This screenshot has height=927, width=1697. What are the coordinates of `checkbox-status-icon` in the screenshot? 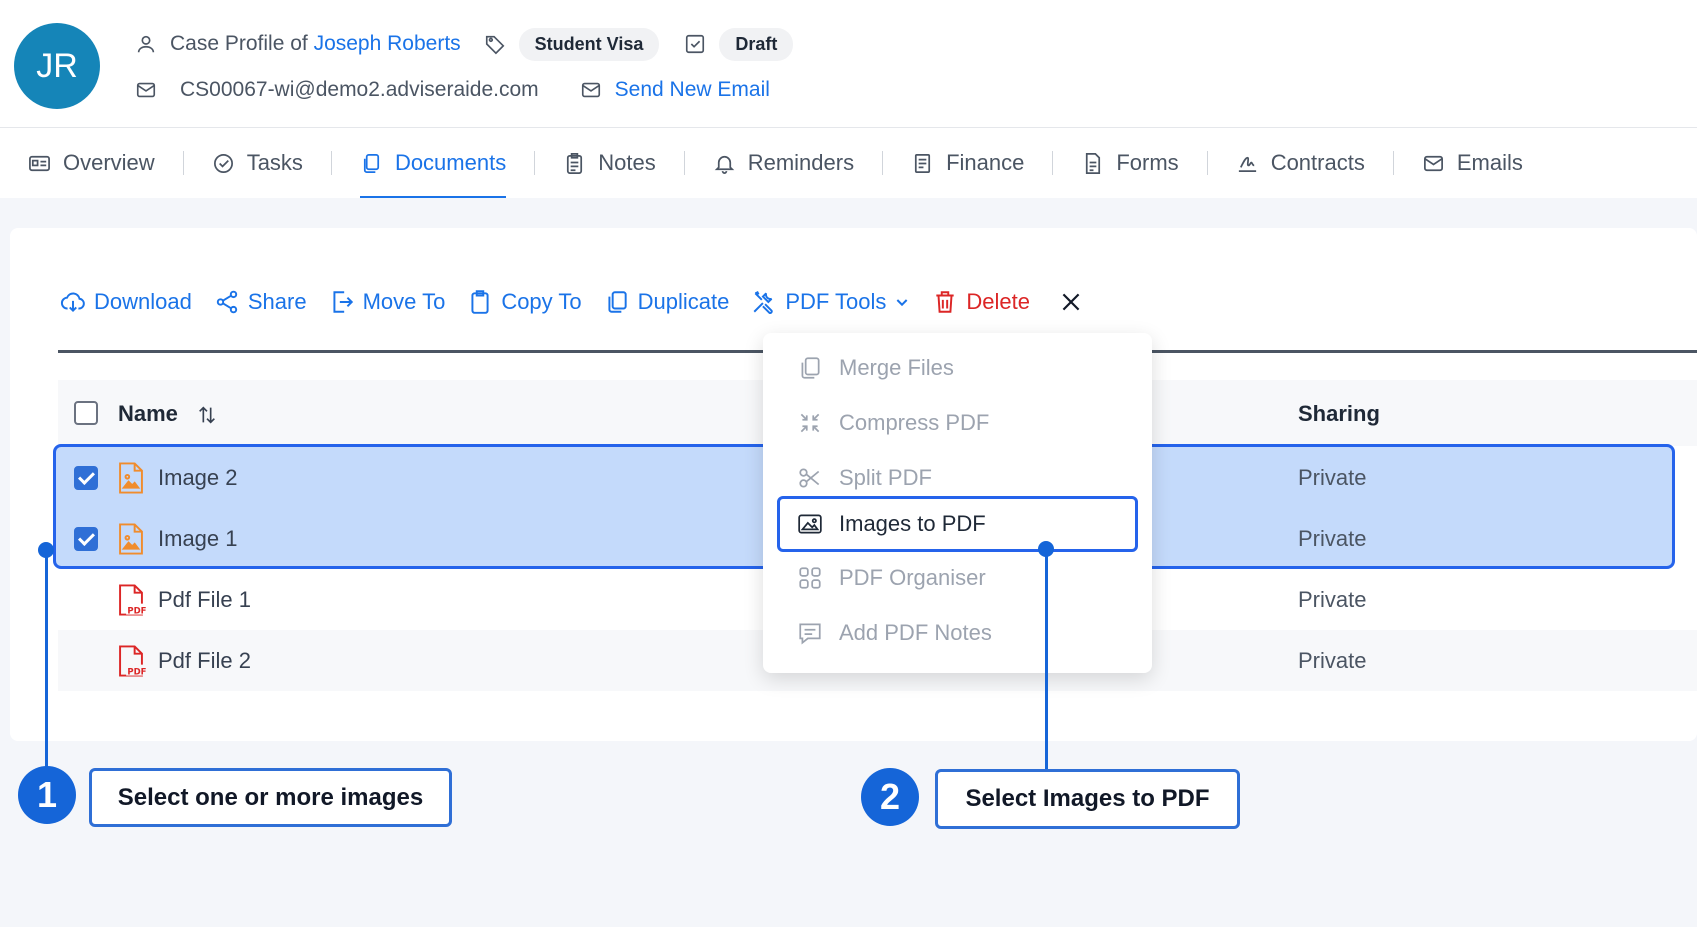 It's located at (695, 44).